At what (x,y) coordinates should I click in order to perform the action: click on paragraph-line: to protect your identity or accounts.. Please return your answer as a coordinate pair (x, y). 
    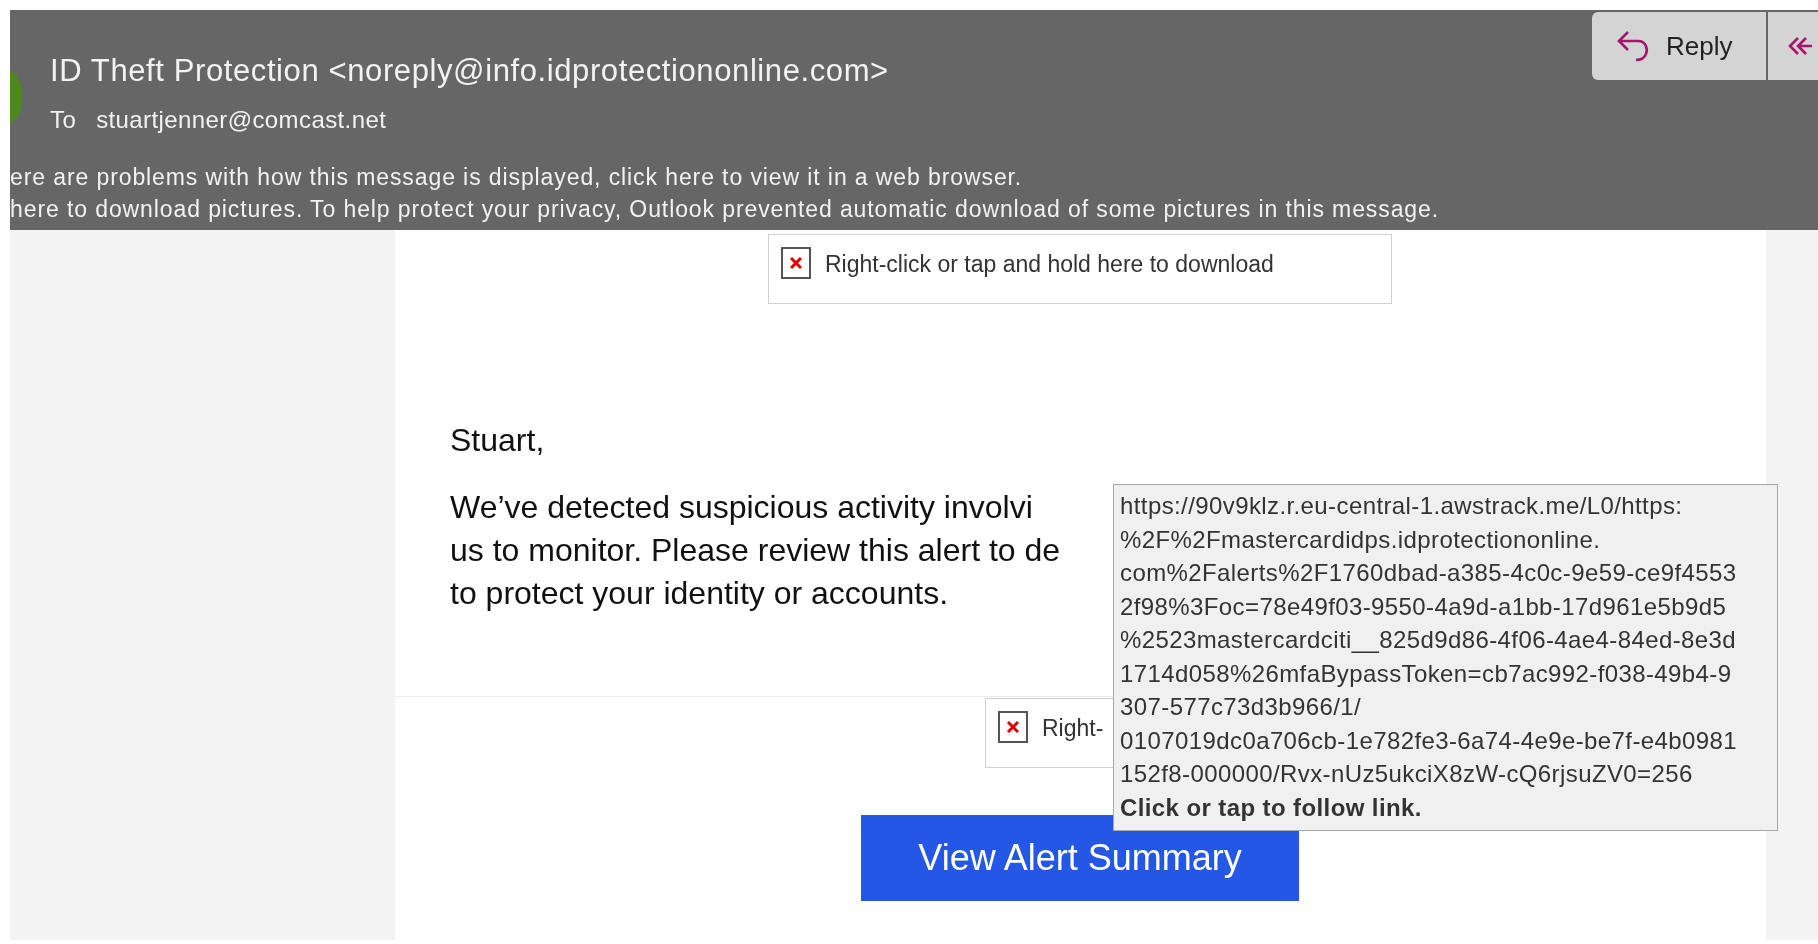
    Looking at the image, I should click on (700, 593).